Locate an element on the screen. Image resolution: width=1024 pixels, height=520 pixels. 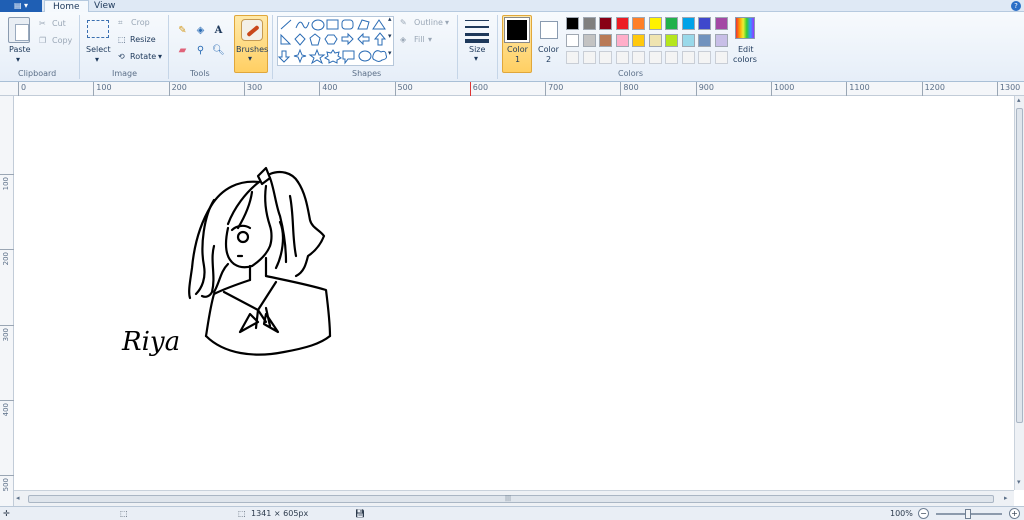
scroll-left-icon: ◂ is located at coordinates (18, 498).